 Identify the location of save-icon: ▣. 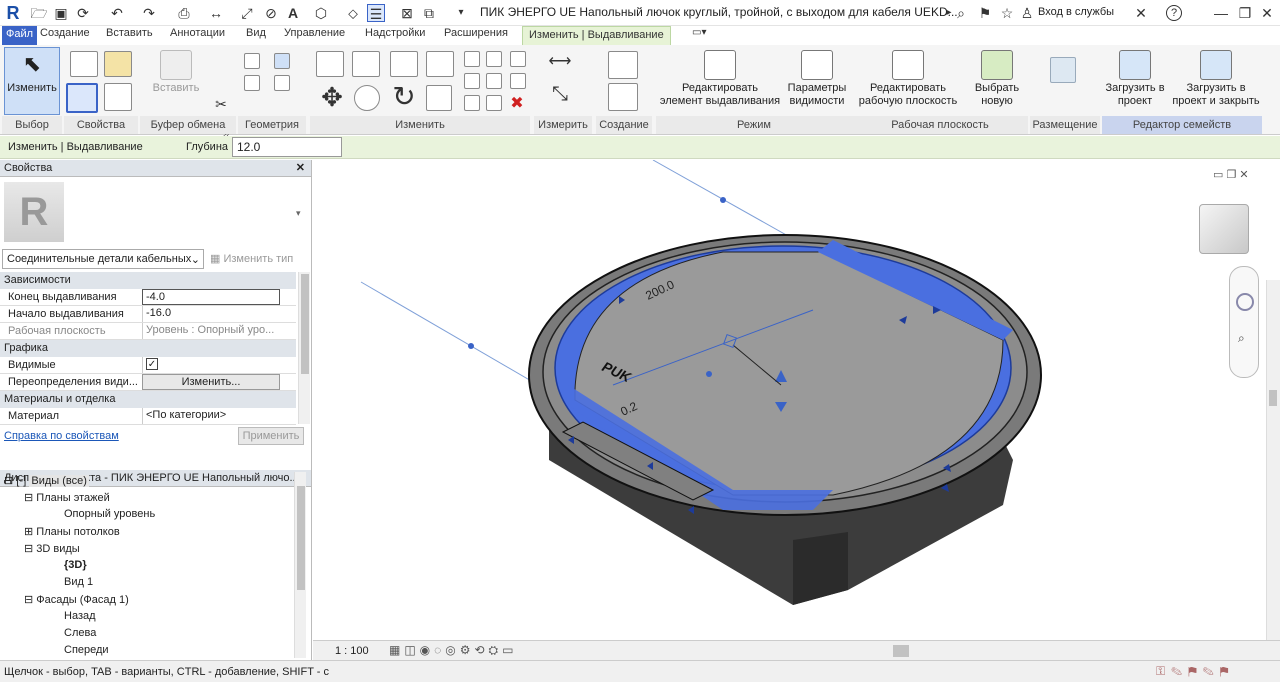
(61, 13).